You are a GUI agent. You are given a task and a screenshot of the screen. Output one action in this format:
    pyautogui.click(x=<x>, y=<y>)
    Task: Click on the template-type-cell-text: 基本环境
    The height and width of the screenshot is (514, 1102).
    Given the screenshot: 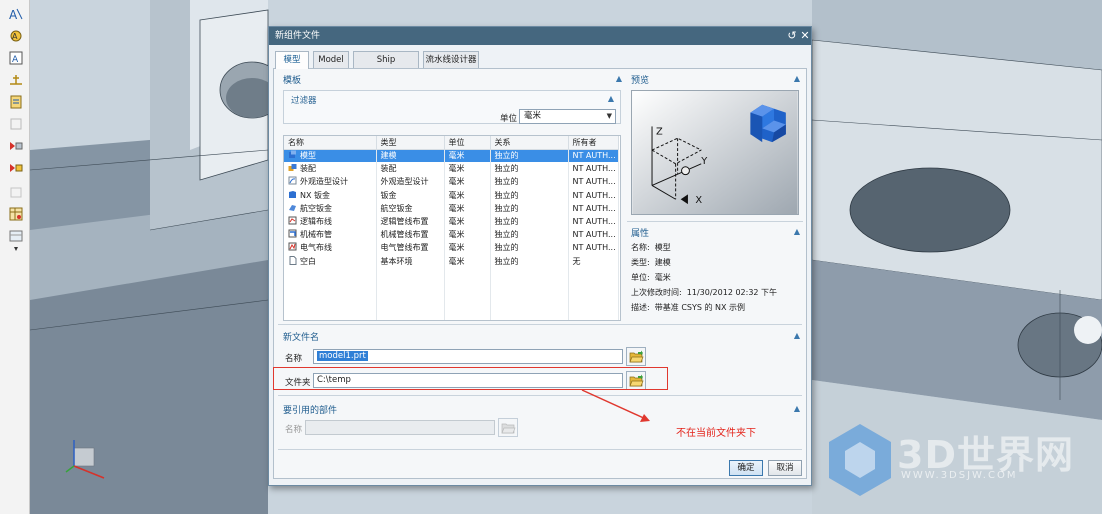 What is the action you would take?
    pyautogui.click(x=396, y=261)
    